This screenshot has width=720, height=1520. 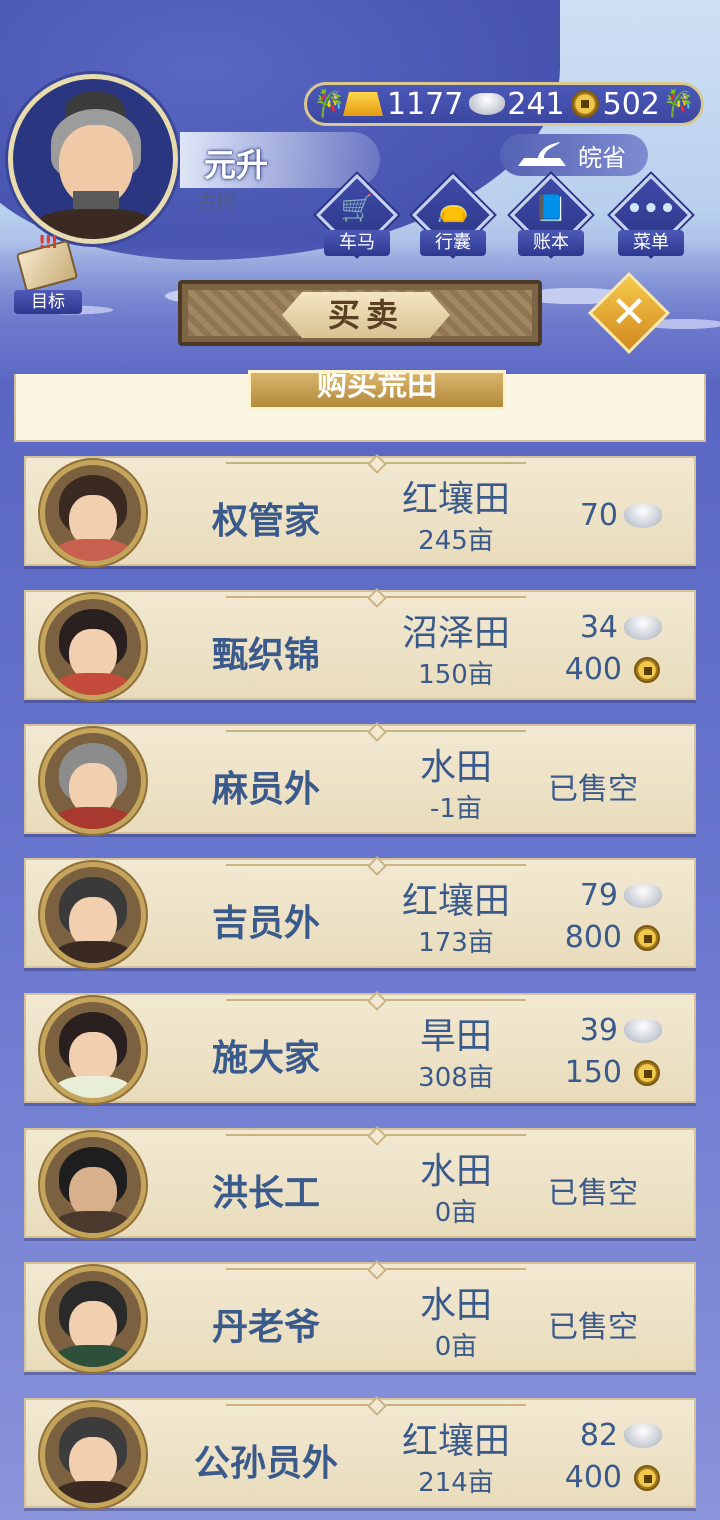 I want to click on seller-row: 吉员外 红壤田 173亩 79 800, so click(x=360, y=913).